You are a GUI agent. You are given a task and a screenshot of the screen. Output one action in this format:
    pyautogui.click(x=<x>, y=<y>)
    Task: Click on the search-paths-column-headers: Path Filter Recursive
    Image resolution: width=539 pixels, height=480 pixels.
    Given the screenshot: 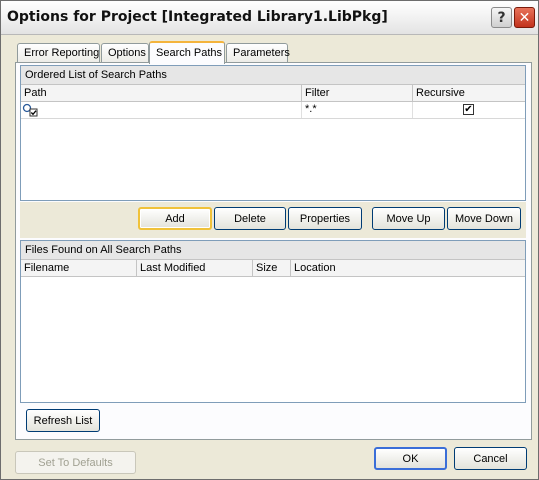 What is the action you would take?
    pyautogui.click(x=273, y=93)
    